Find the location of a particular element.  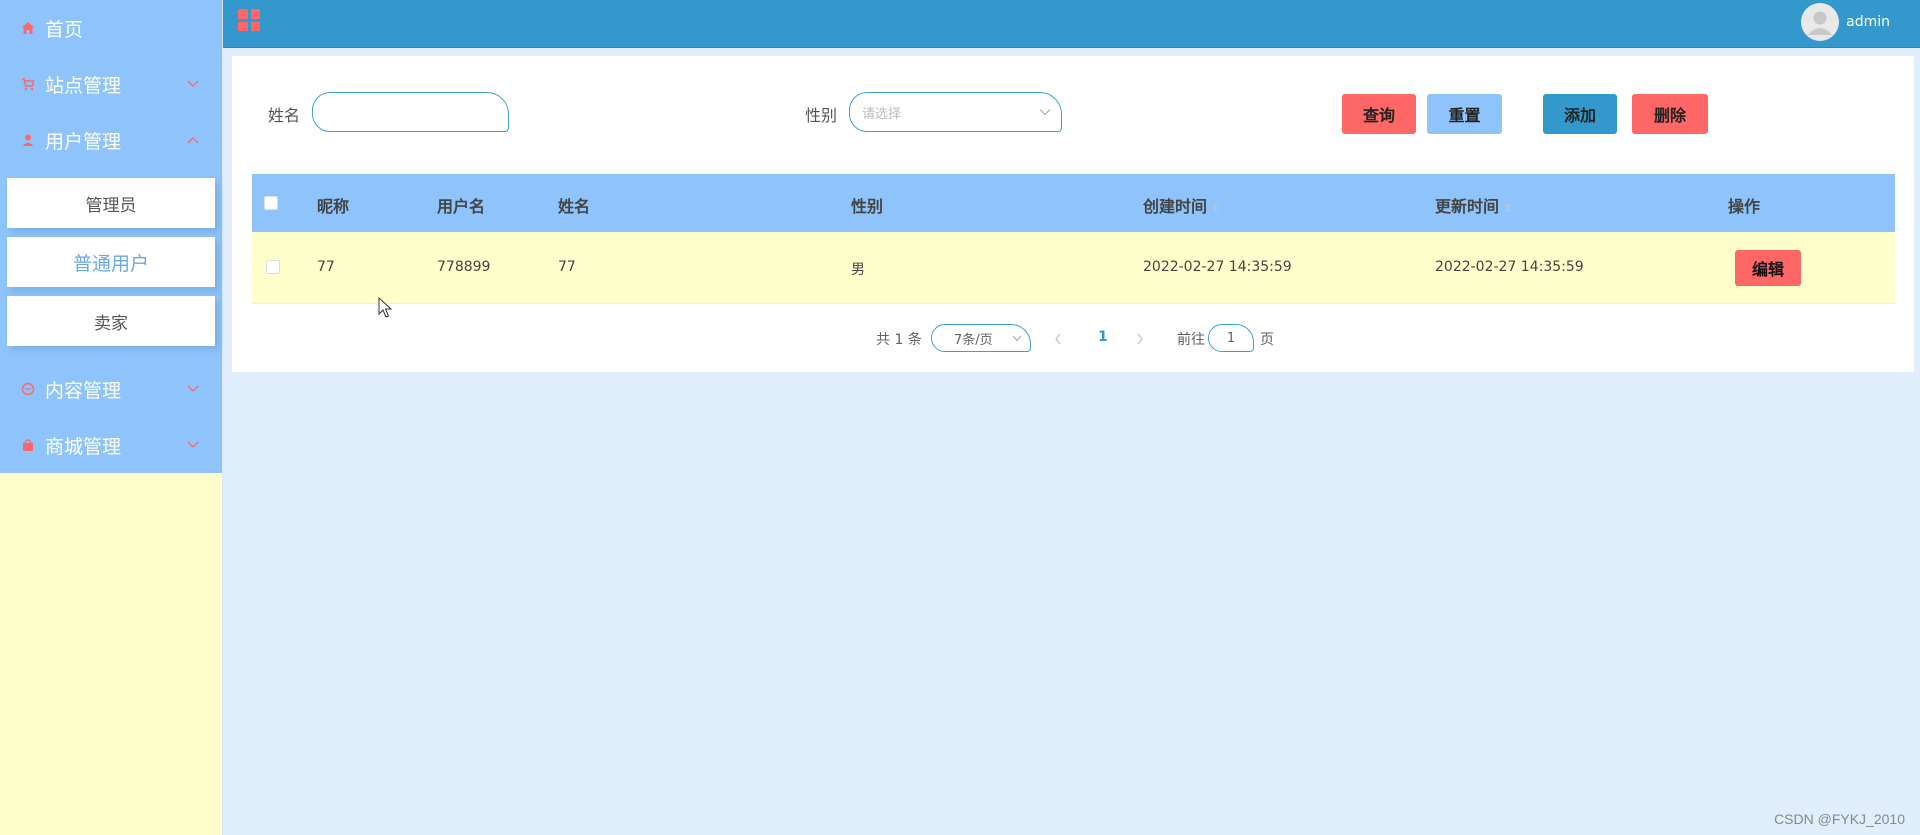

add-button: 添加 is located at coordinates (1580, 114).